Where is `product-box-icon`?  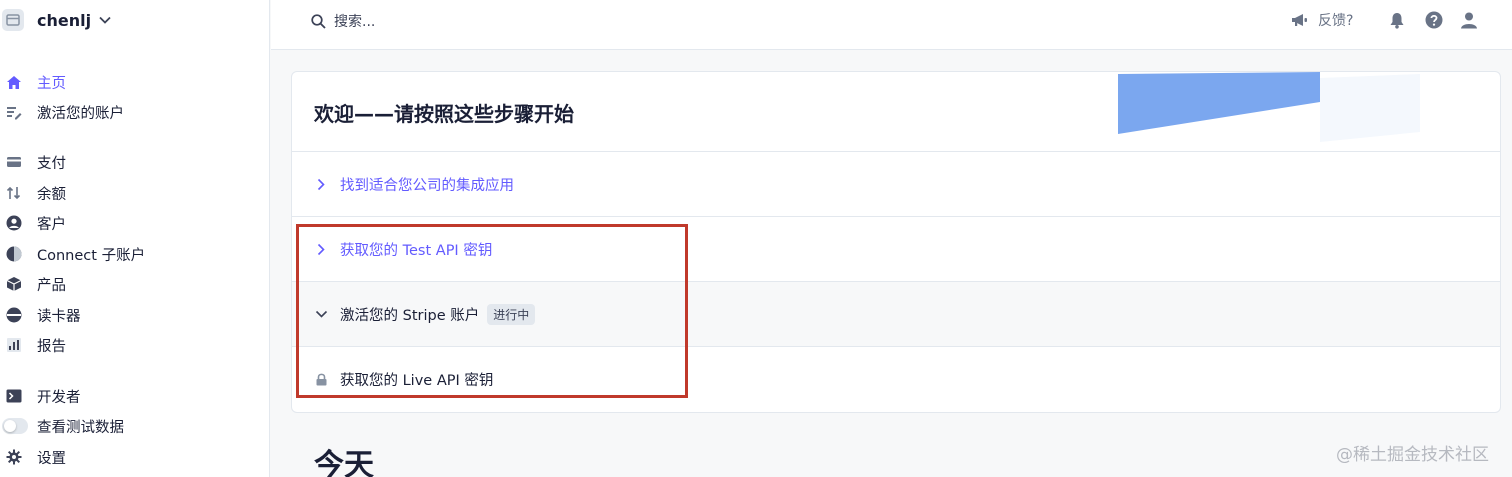
product-box-icon is located at coordinates (14, 284).